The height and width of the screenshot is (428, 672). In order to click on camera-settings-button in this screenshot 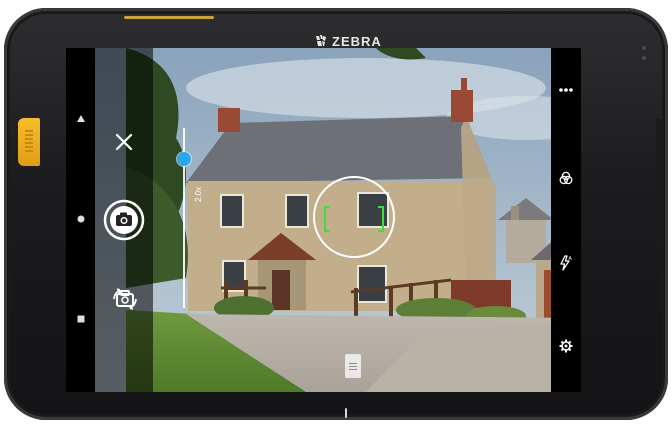, I will do `click(566, 346)`.